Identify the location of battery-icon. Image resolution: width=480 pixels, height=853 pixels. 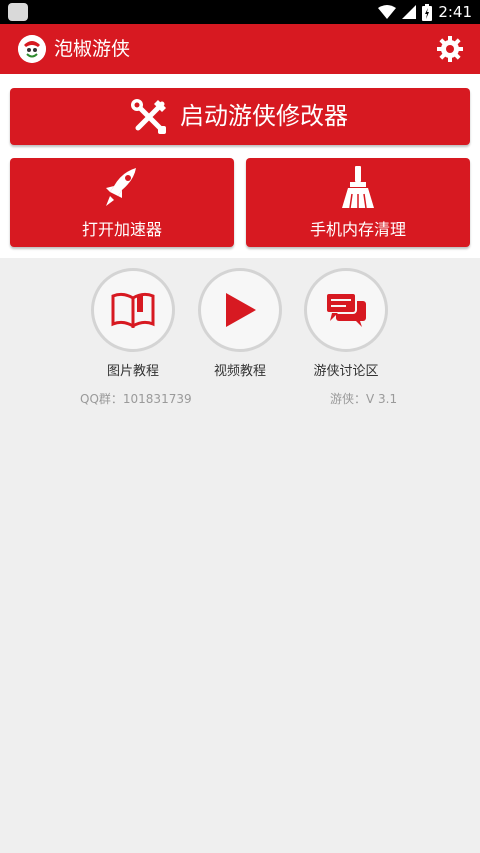
(427, 12).